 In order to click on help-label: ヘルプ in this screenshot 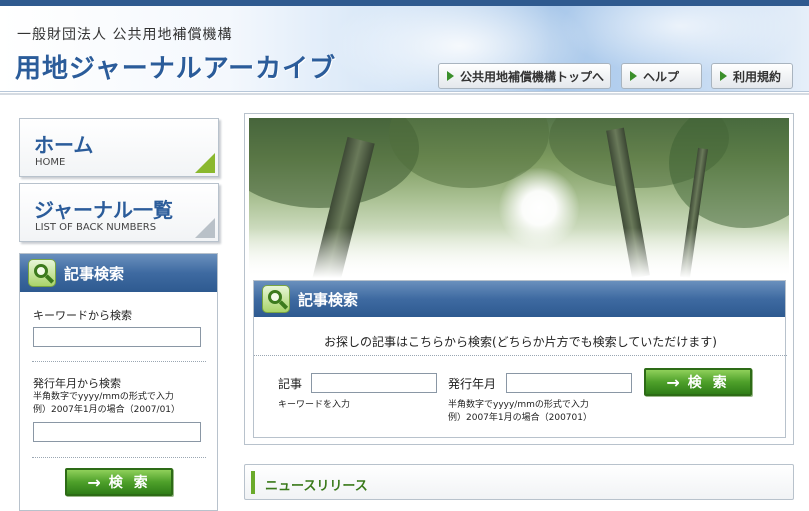, I will do `click(661, 76)`.